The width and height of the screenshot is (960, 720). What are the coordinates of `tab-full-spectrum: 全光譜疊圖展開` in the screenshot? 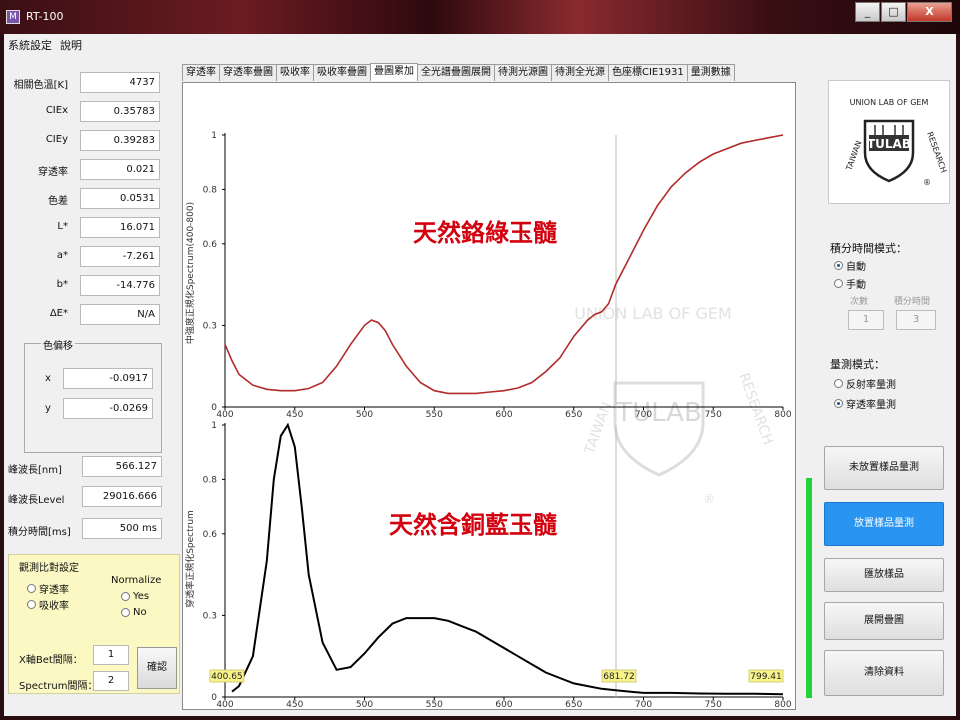 It's located at (456, 72).